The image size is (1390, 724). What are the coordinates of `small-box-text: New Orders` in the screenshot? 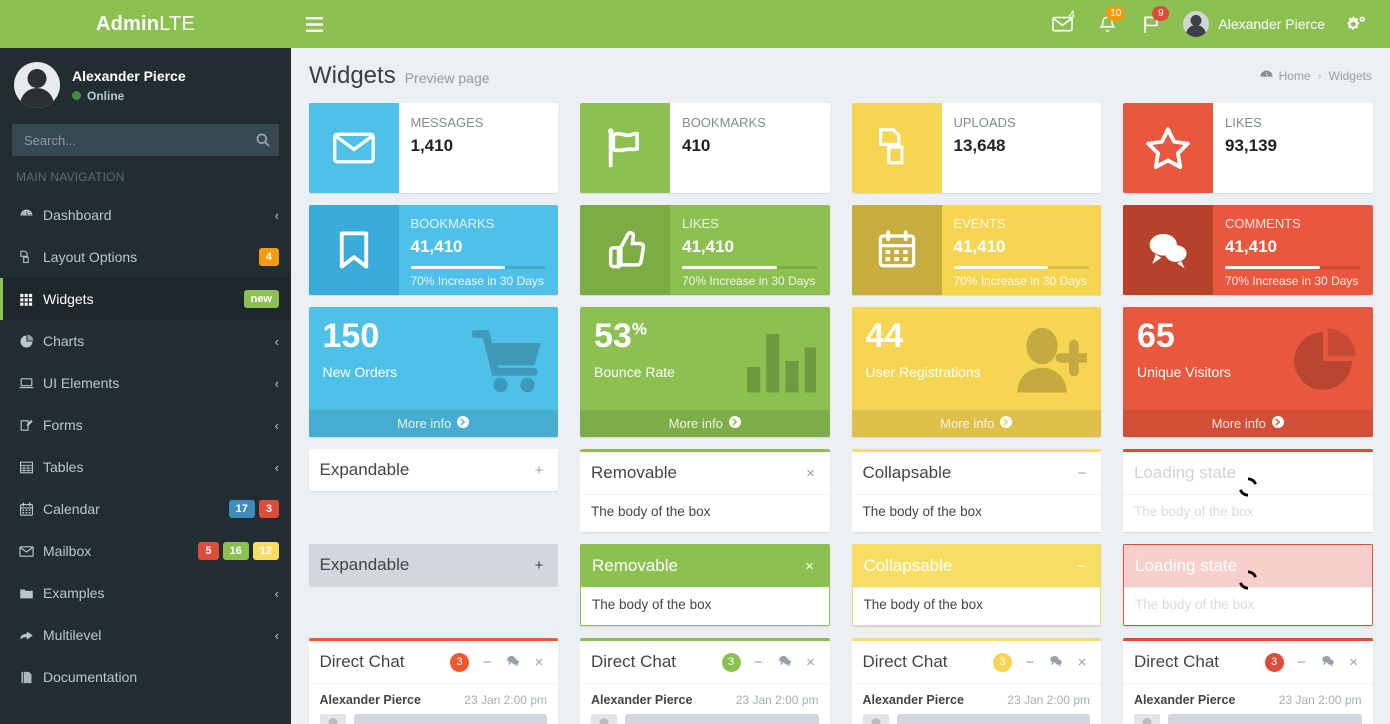 It's located at (360, 371).